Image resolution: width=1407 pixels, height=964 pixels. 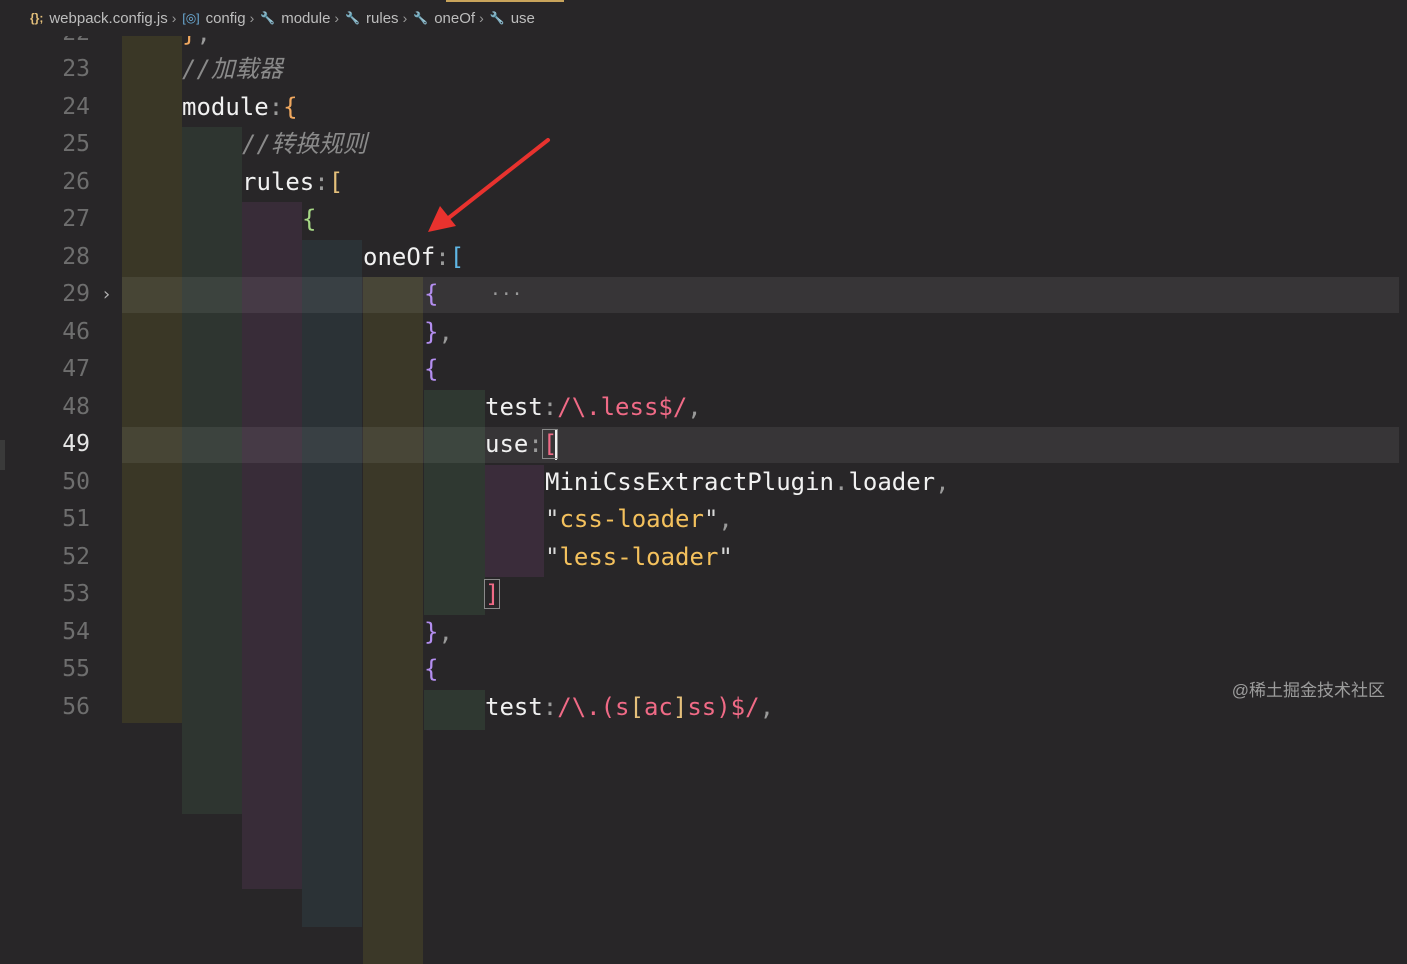 I want to click on breadcrumb-item-file: {}; webpack.config.js ›, so click(x=106, y=18).